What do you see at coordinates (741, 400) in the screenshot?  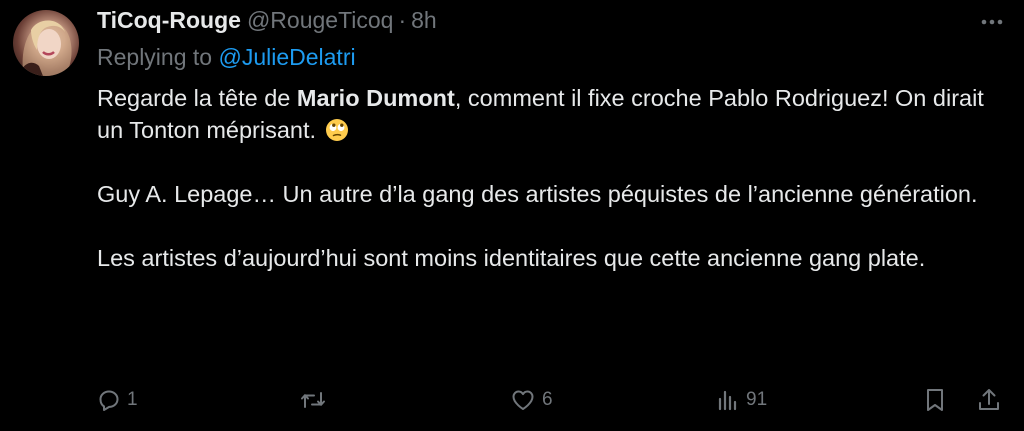 I see `views-button: 91` at bounding box center [741, 400].